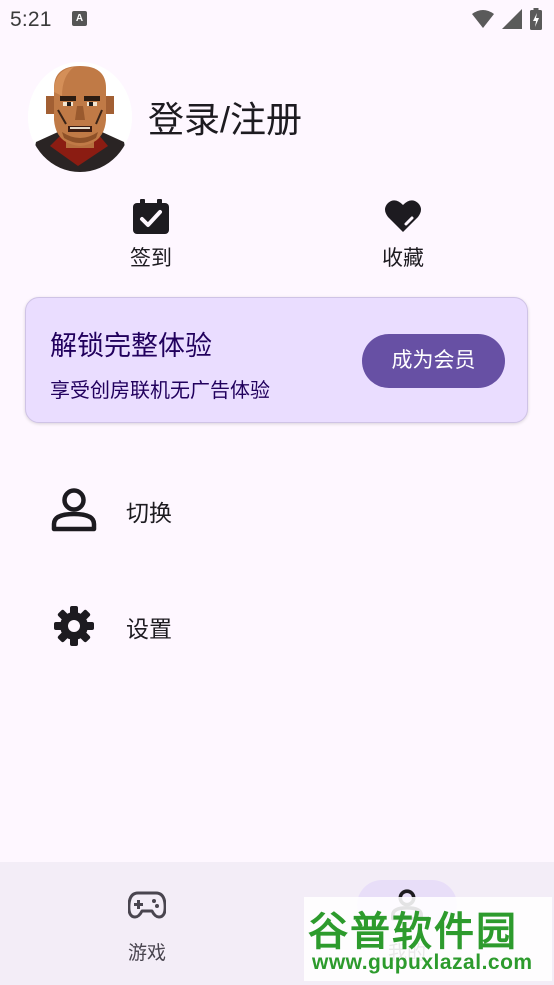 This screenshot has height=985, width=554. I want to click on avatar-icon, so click(80, 117).